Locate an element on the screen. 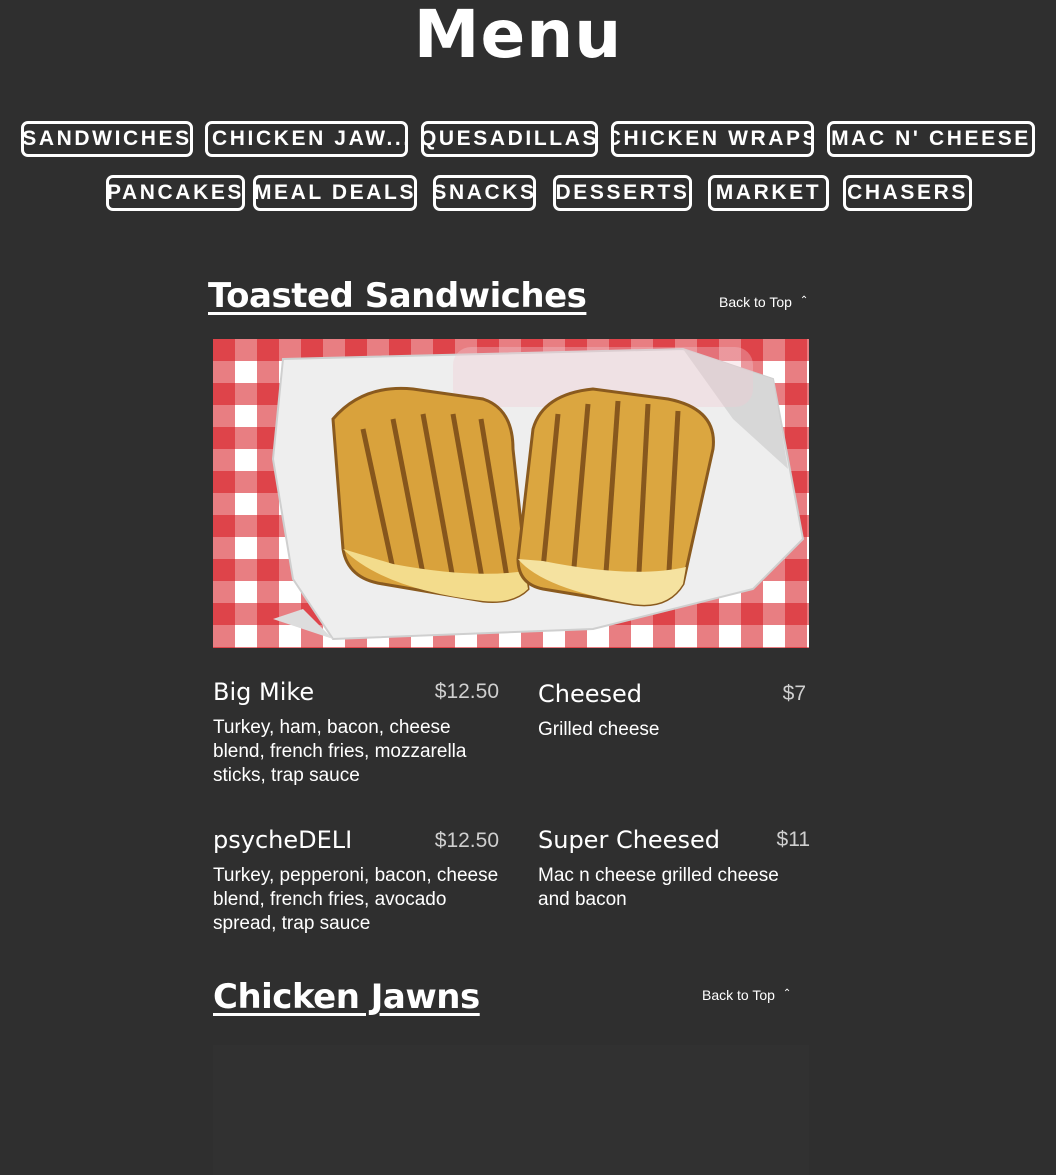  section-title-toasted-sandwiches: Toasted Sandwiches is located at coordinates (397, 296).